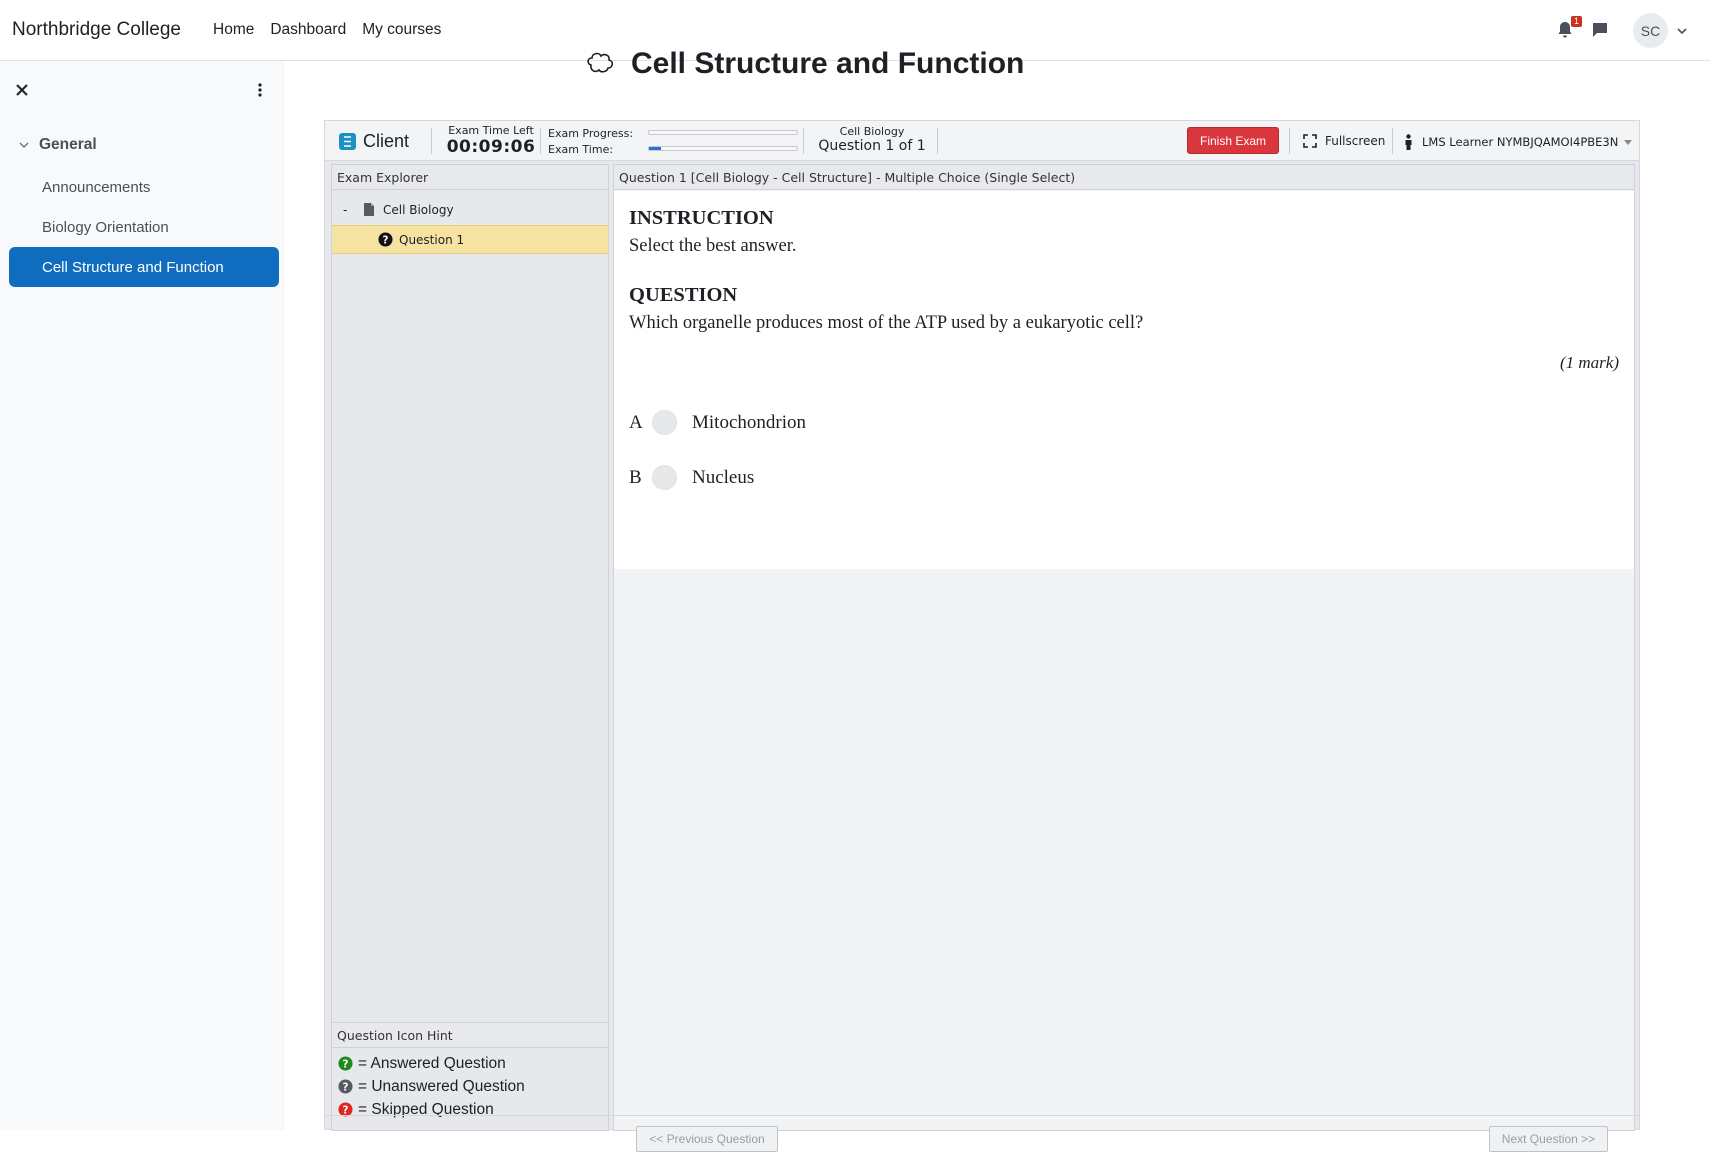 The height and width of the screenshot is (1152, 1710). What do you see at coordinates (491, 147) in the screenshot?
I see `time-left-value: 00:09:06` at bounding box center [491, 147].